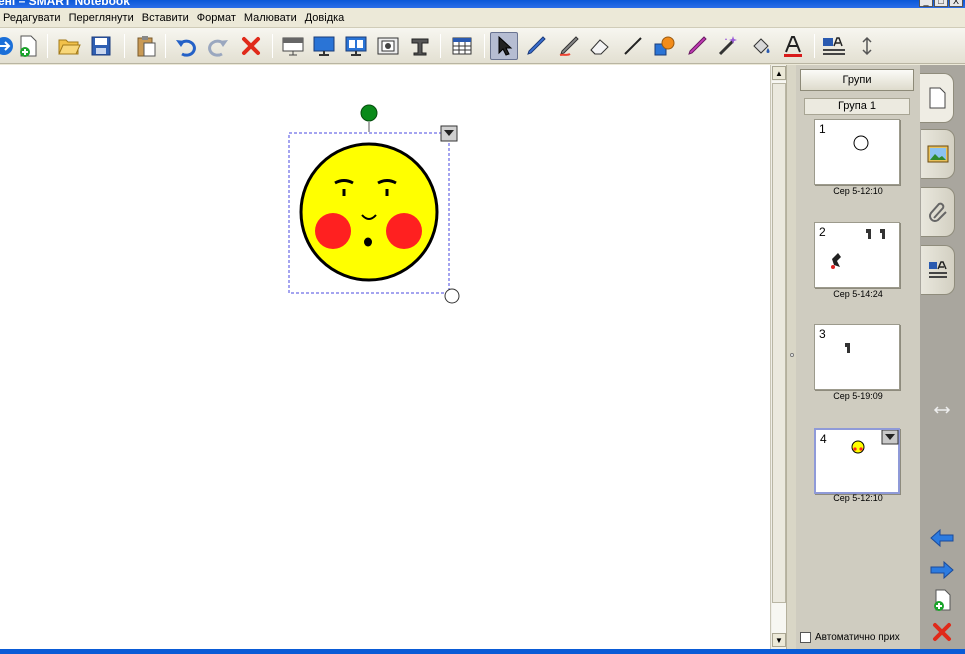 Image resolution: width=965 pixels, height=654 pixels. I want to click on attachments-tab, so click(938, 212).